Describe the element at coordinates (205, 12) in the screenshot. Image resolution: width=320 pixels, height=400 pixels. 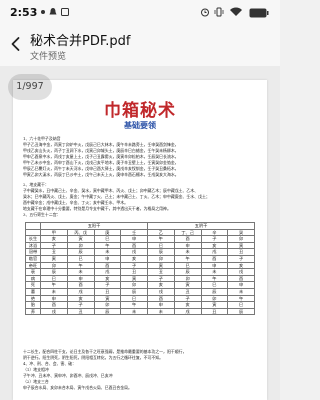
I see `alarm-icon` at that location.